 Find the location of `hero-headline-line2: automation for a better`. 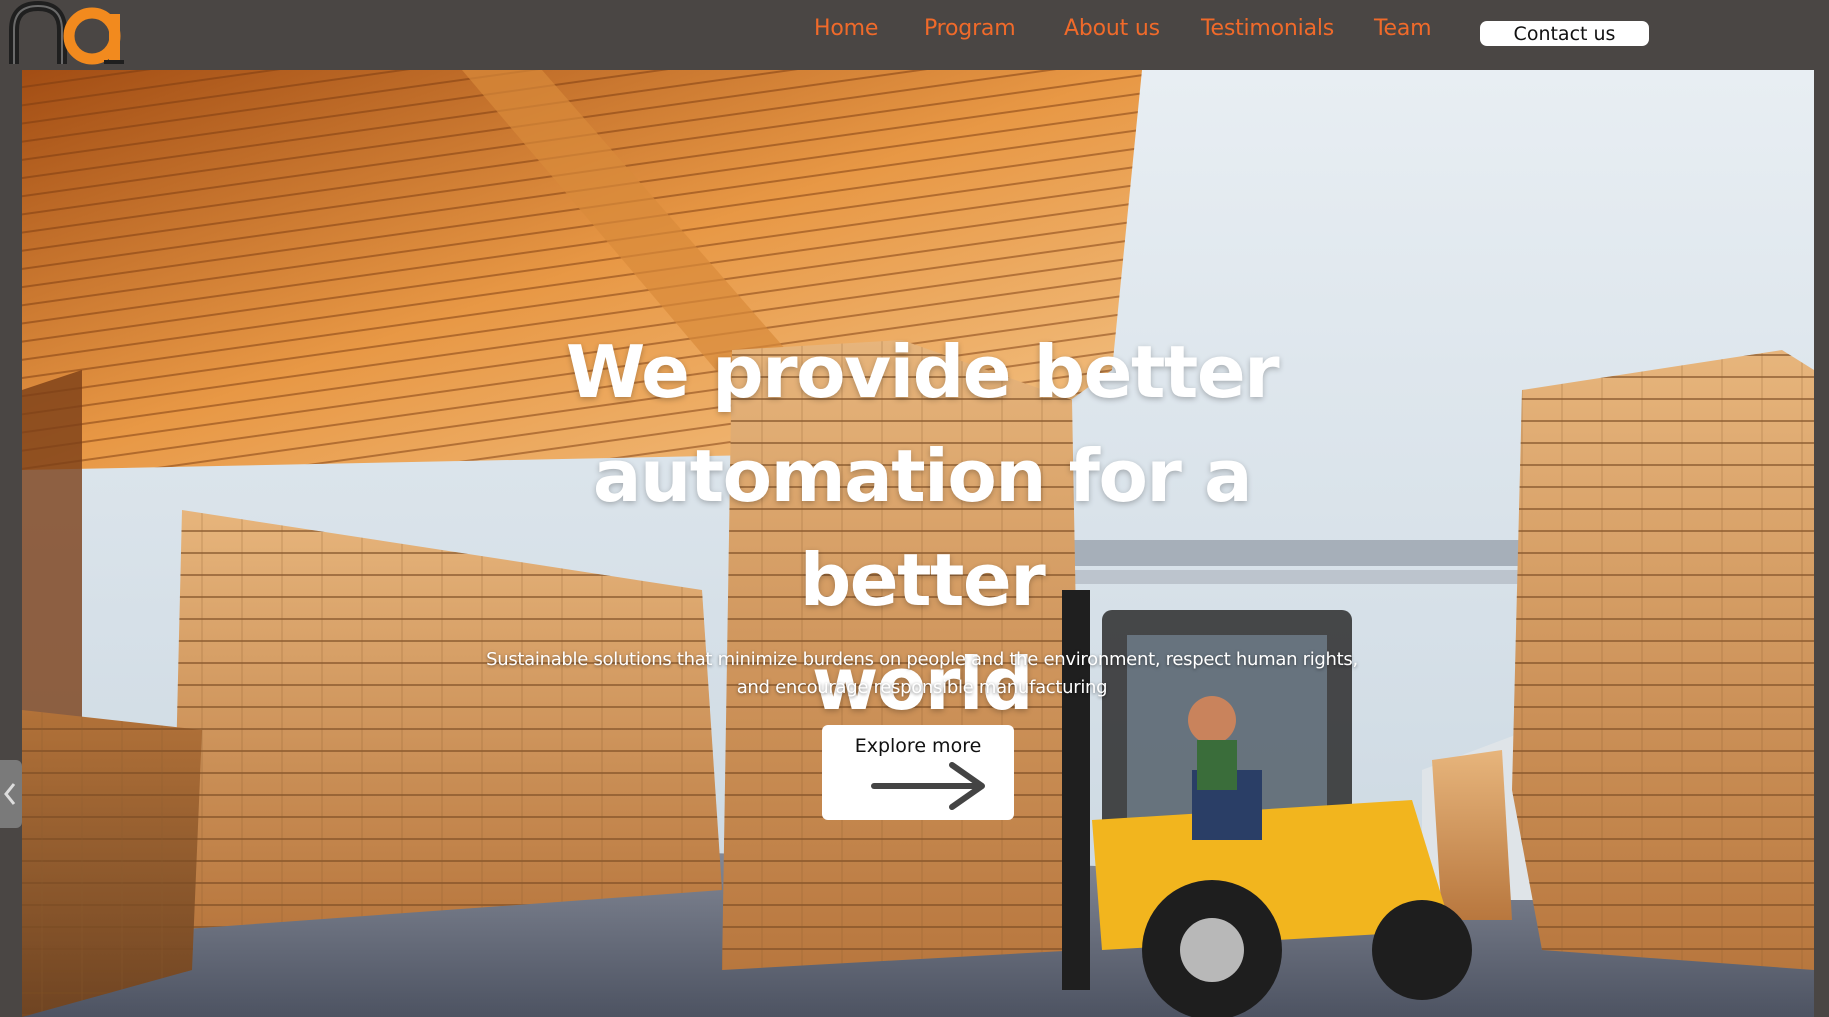

hero-headline-line2: automation for a better is located at coordinates (922, 528).